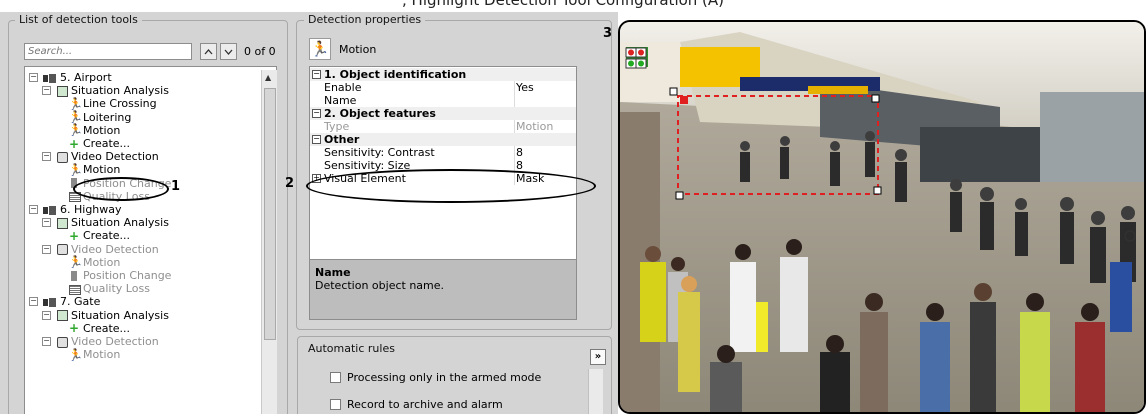 The height and width of the screenshot is (414, 1148). What do you see at coordinates (351, 348) in the screenshot?
I see `automatic-rules-title: Automatic rules` at bounding box center [351, 348].